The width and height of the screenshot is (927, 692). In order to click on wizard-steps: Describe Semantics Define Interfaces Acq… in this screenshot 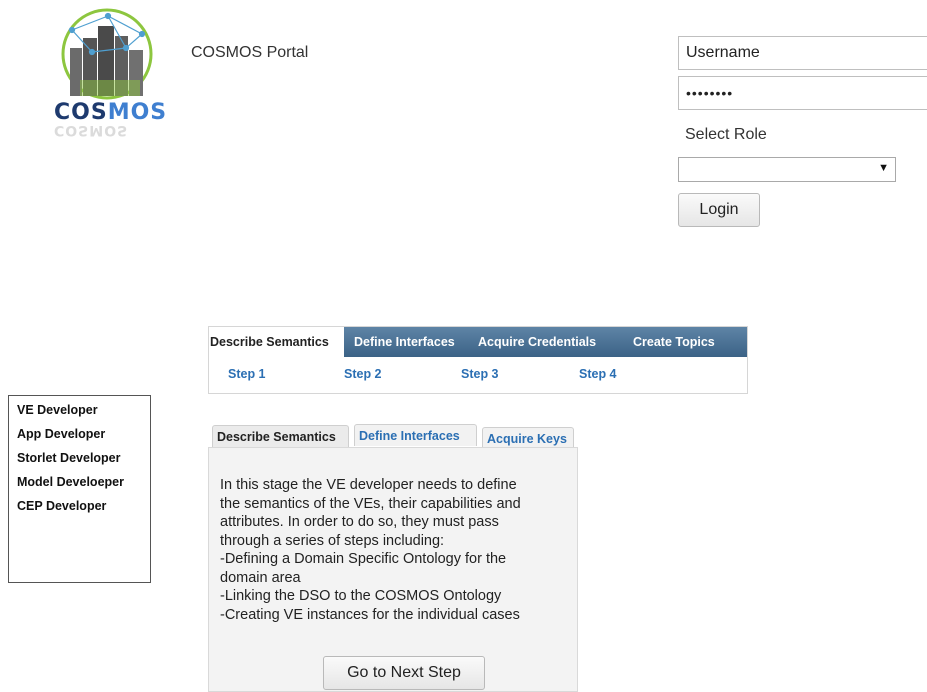, I will do `click(478, 360)`.